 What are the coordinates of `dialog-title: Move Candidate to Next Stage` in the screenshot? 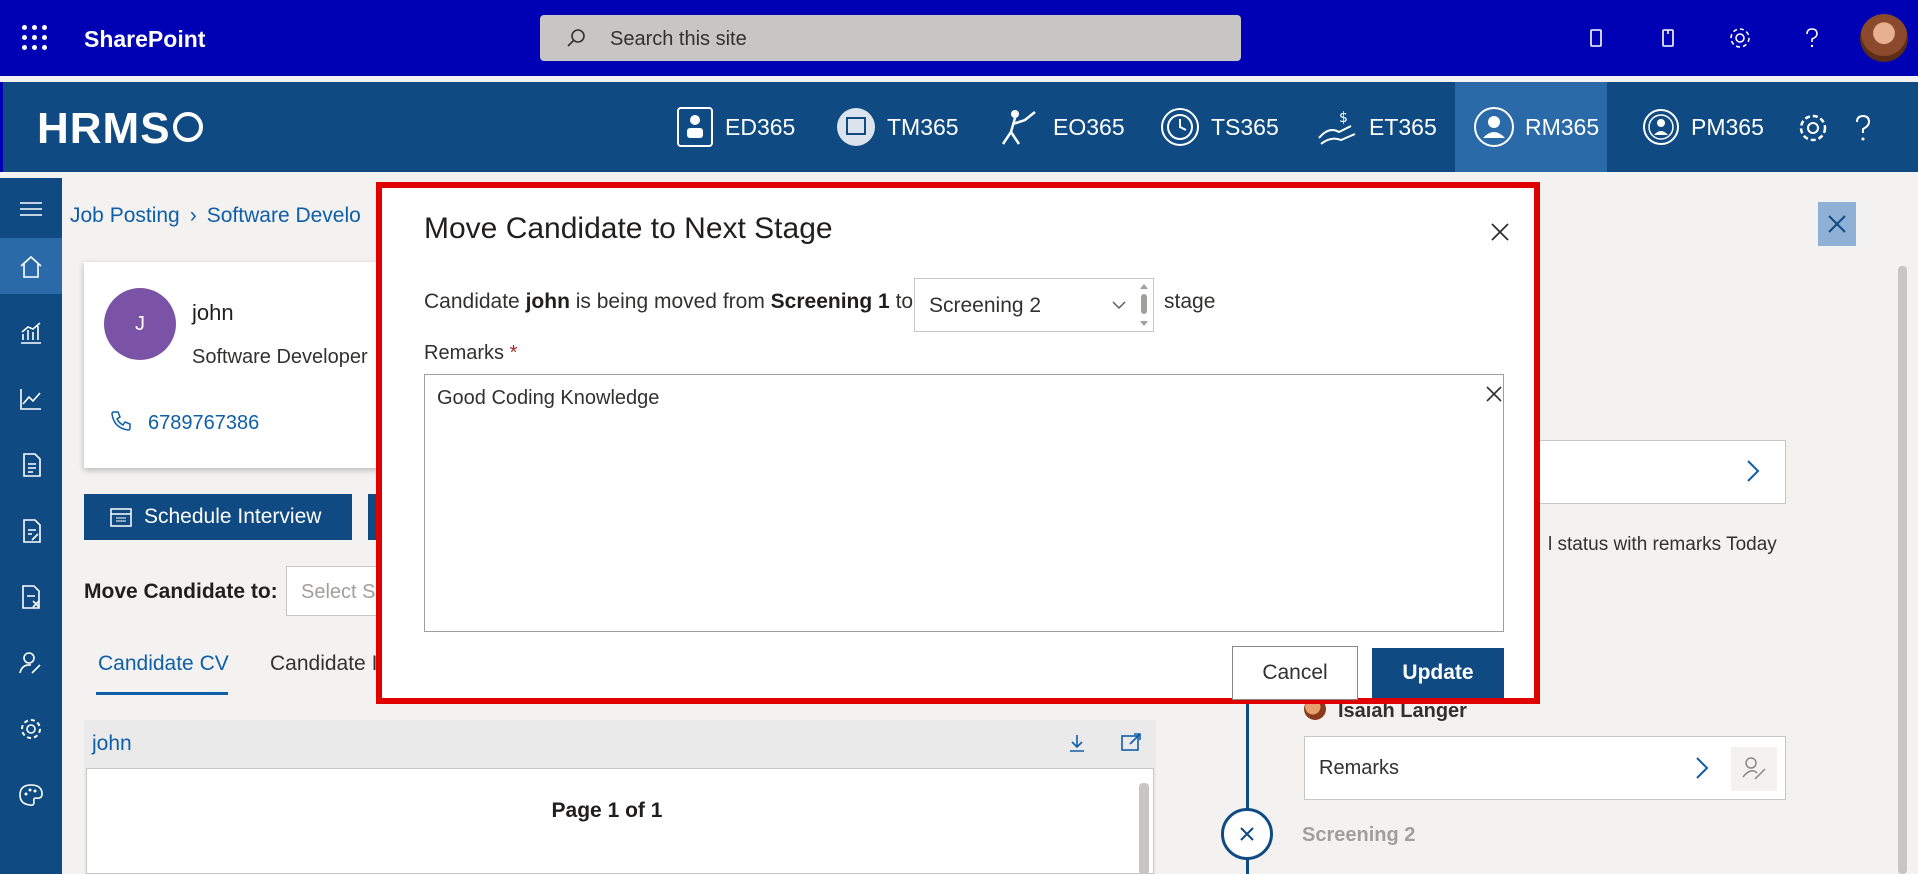 It's located at (628, 228).